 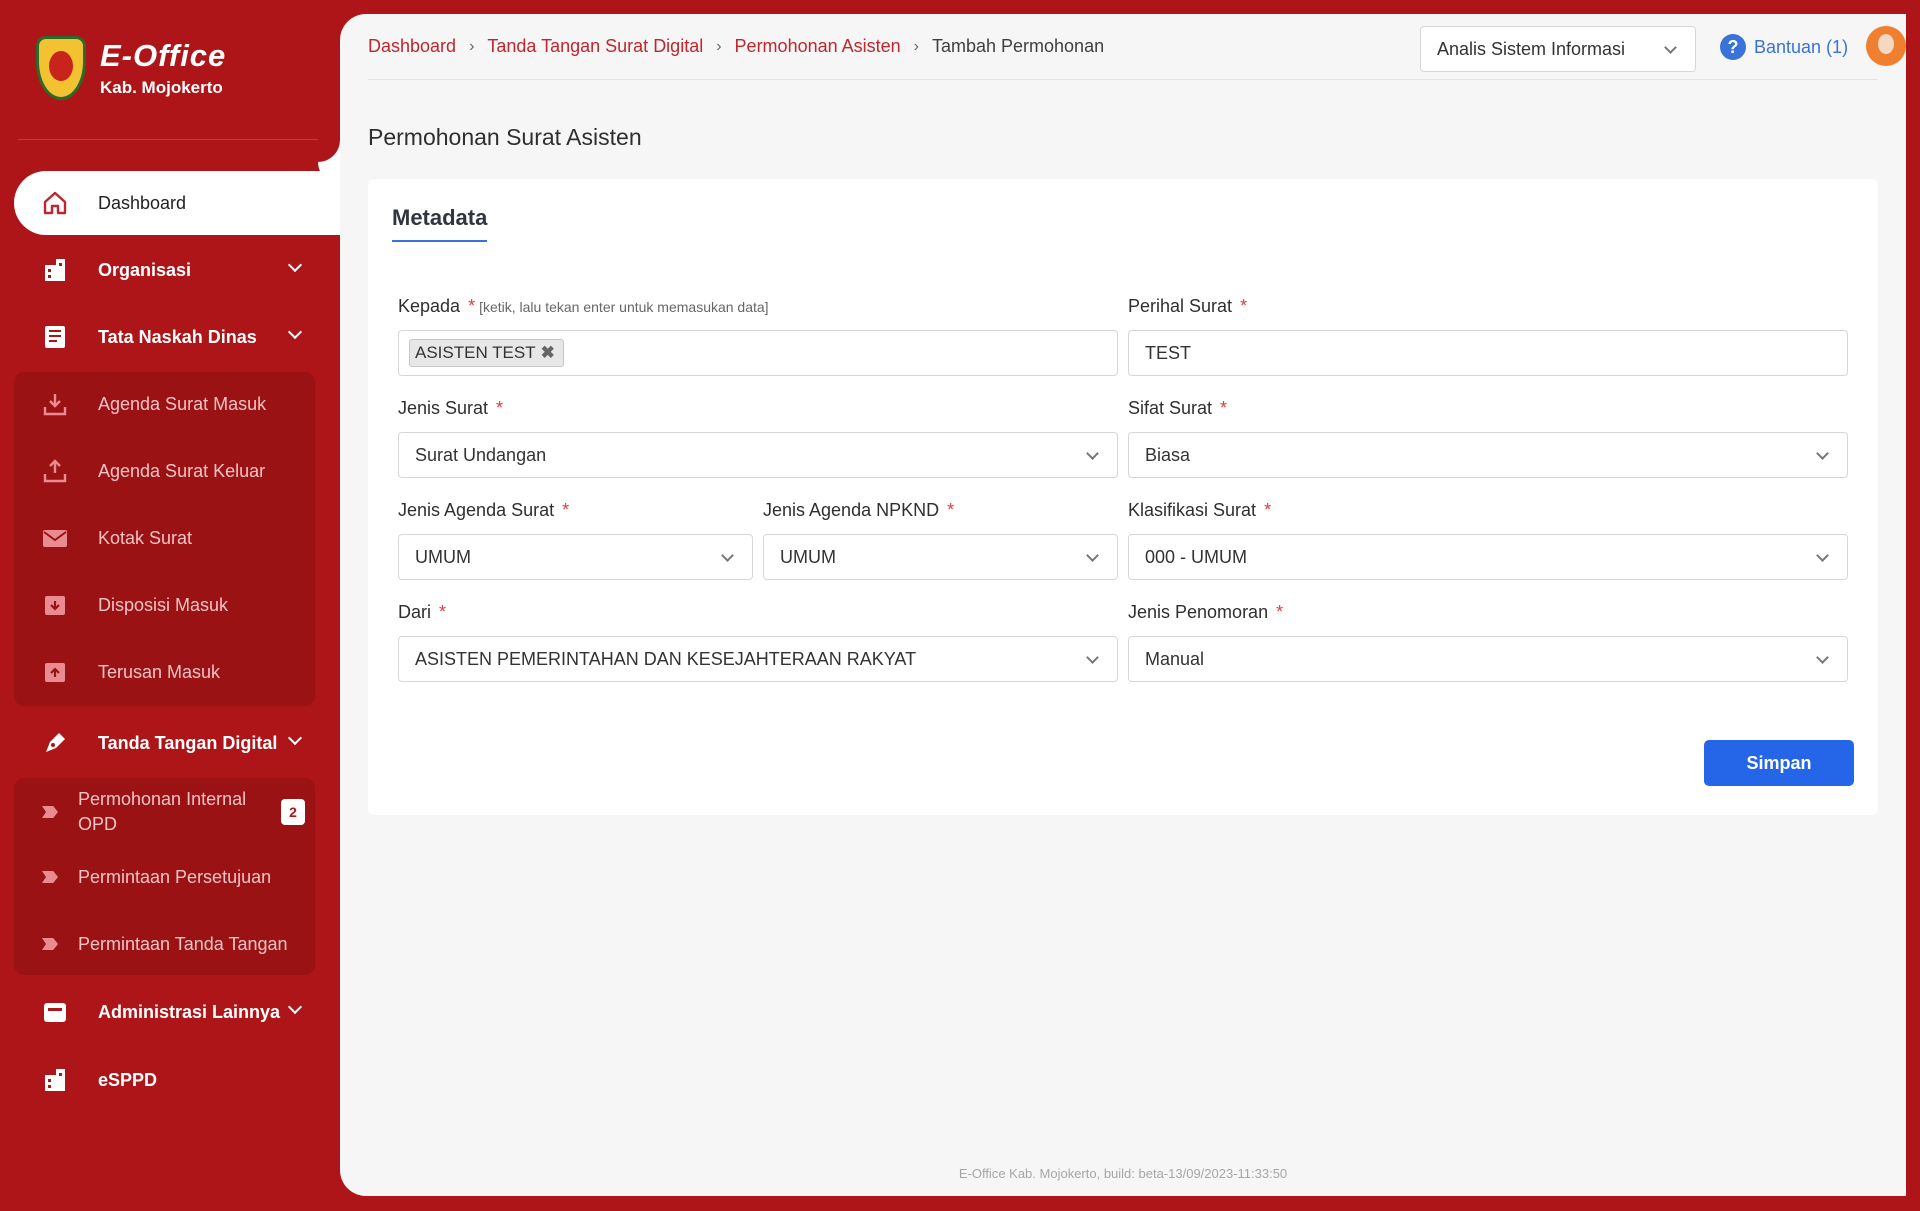 I want to click on sidebar-item-kotak-surat: Kotak Surat, so click(x=164, y=538).